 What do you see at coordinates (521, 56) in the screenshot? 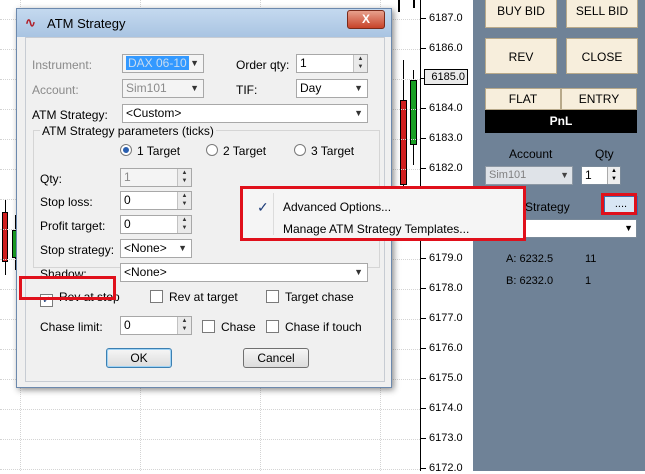
I see `rev-button: REV` at bounding box center [521, 56].